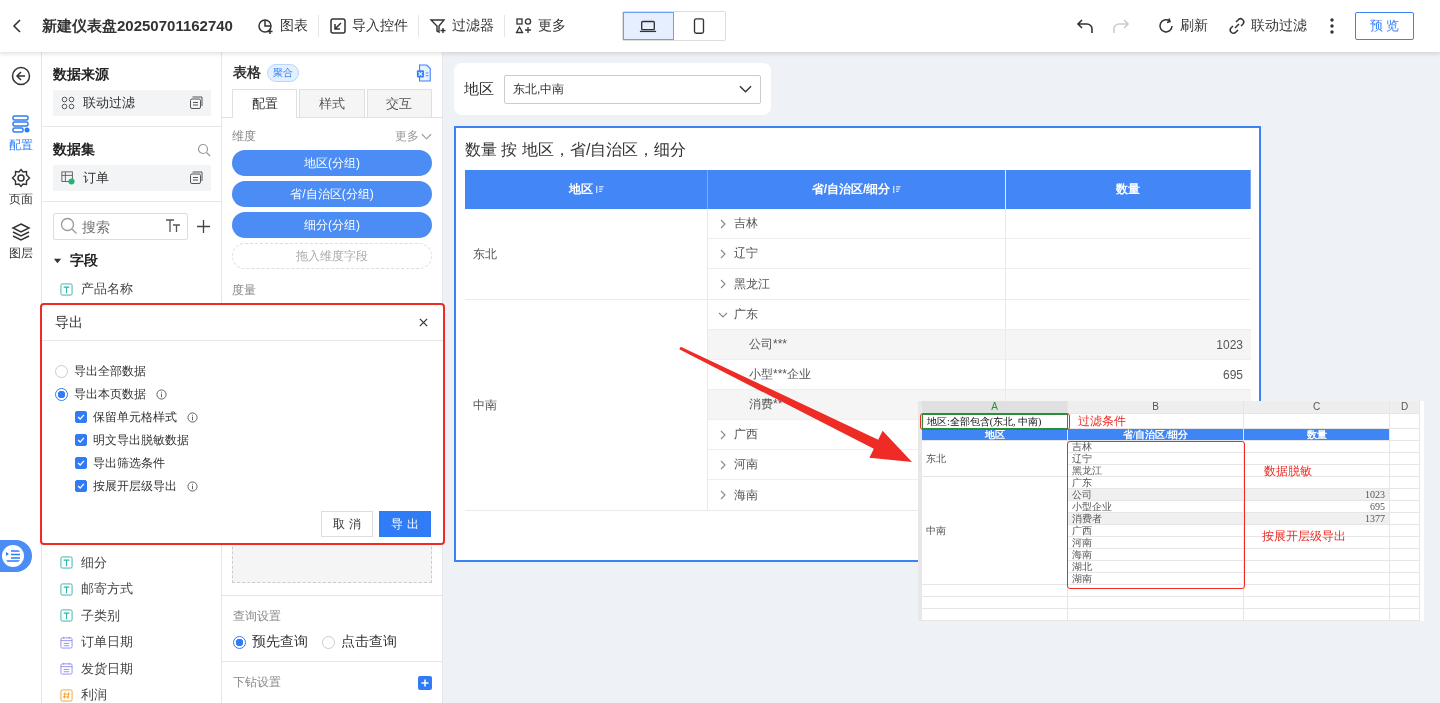 The image size is (1440, 703). What do you see at coordinates (1182, 26) in the screenshot?
I see `toolbar-button: 刷新` at bounding box center [1182, 26].